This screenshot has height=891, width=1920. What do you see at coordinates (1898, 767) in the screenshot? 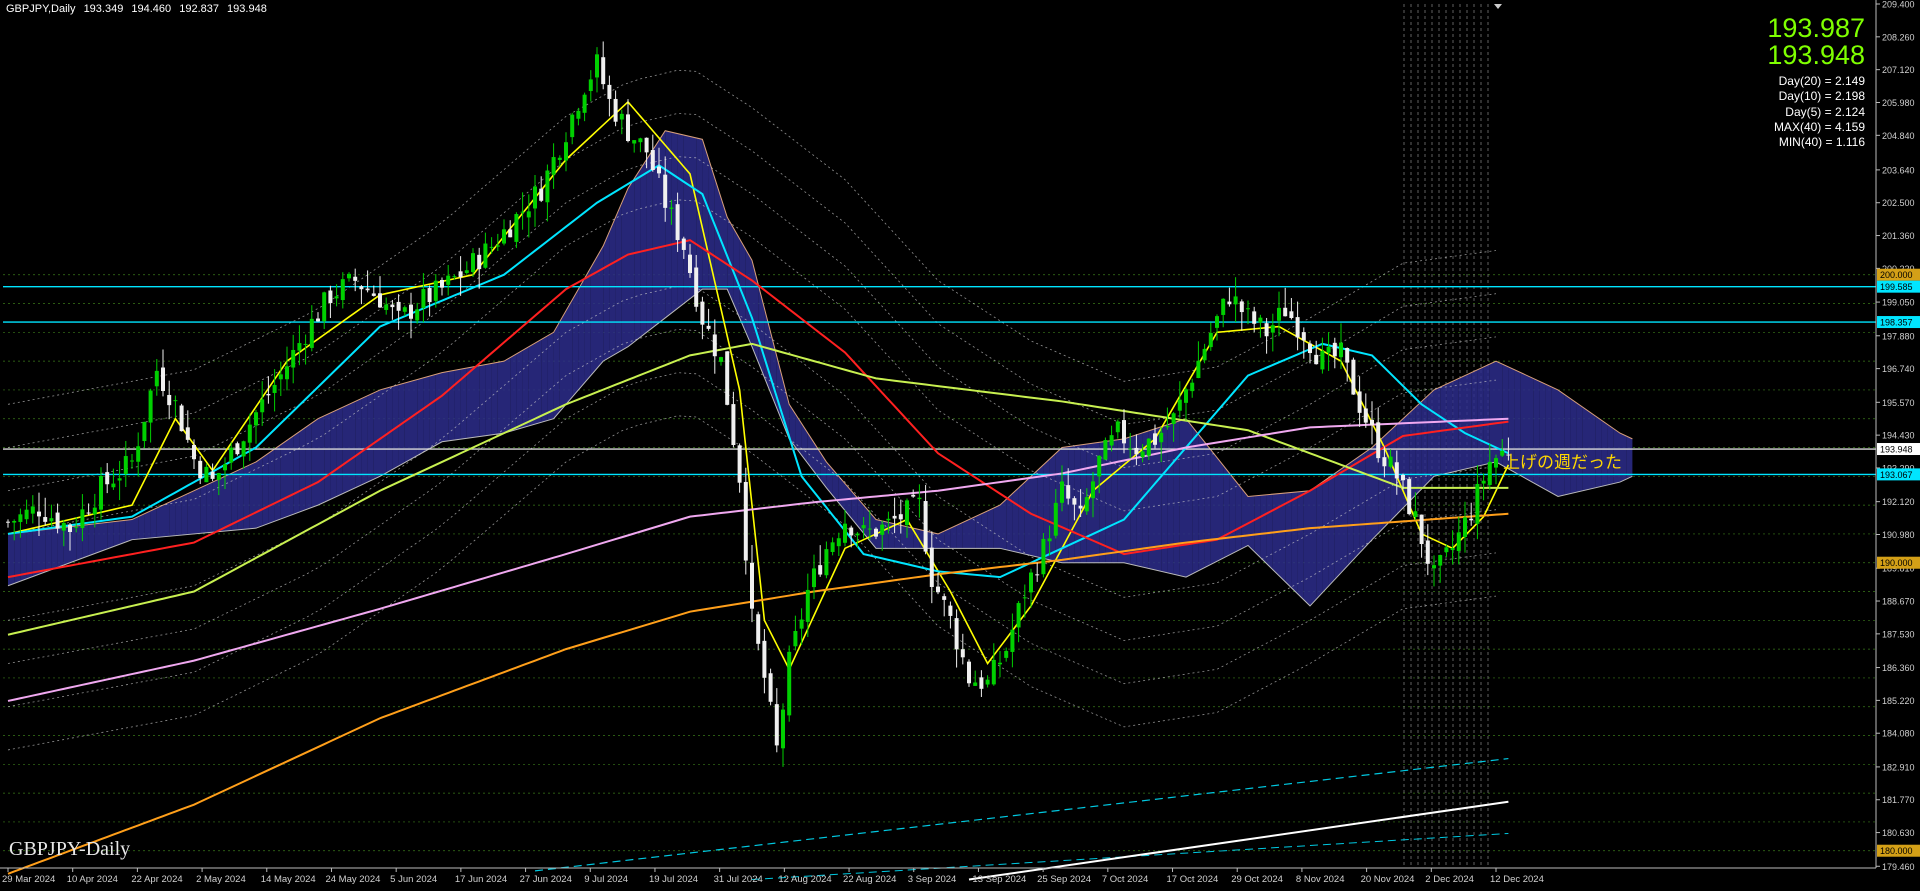
I see `y-tick-label: 182.910` at bounding box center [1898, 767].